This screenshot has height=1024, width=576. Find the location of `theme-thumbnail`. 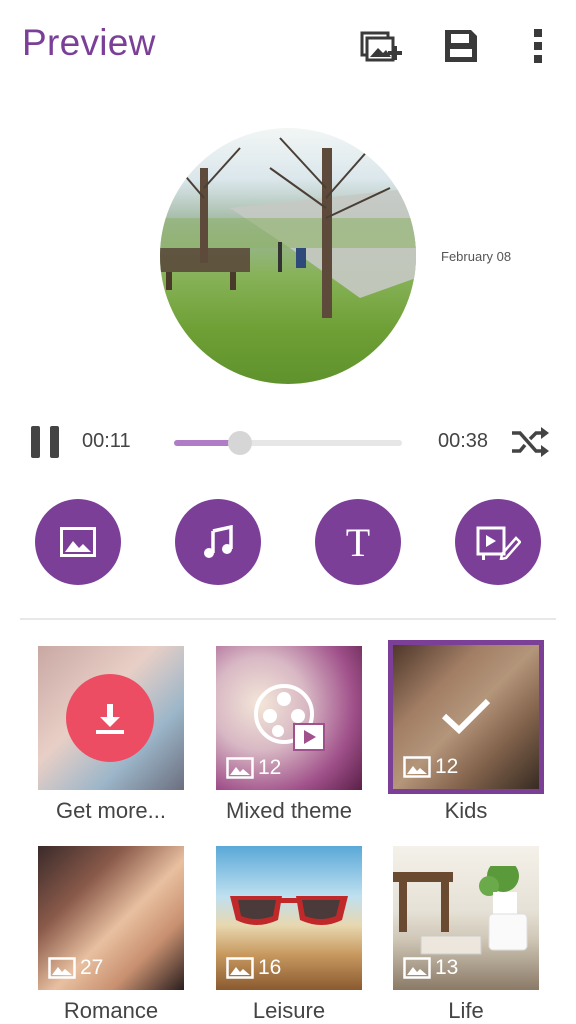

theme-thumbnail is located at coordinates (111, 718).